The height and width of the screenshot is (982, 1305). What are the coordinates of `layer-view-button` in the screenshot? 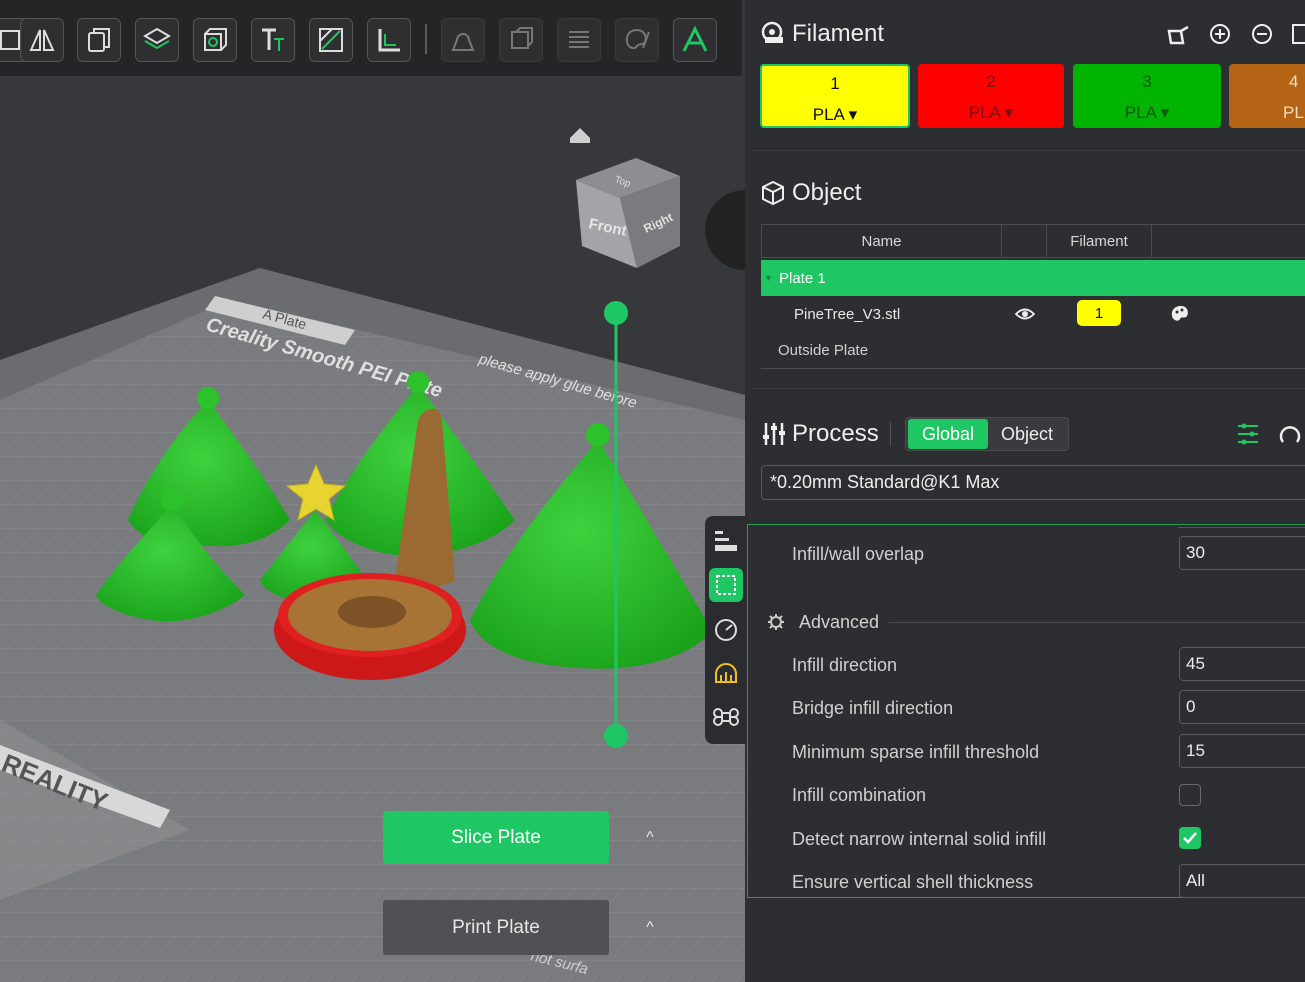 It's located at (726, 541).